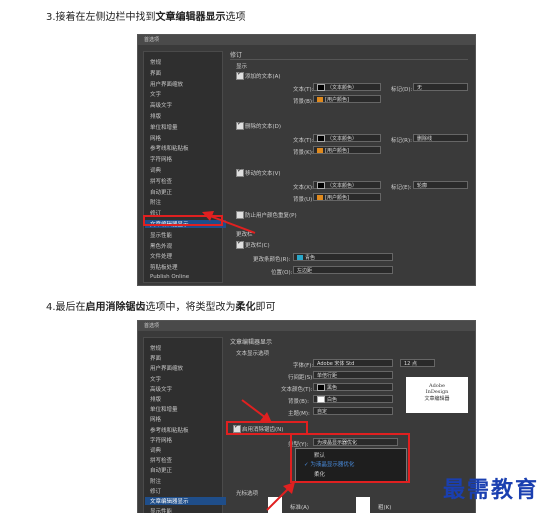 The height and width of the screenshot is (513, 545). Describe the element at coordinates (161, 256) in the screenshot. I see `sidebar-item: 文件处理` at that location.